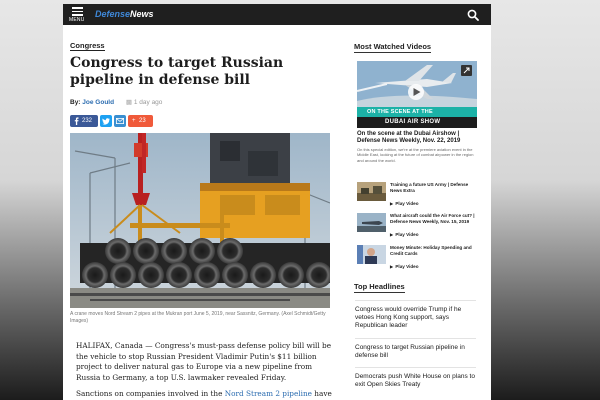  Describe the element at coordinates (393, 47) in the screenshot. I see `most-watched-title: Most Watched Videos` at that location.